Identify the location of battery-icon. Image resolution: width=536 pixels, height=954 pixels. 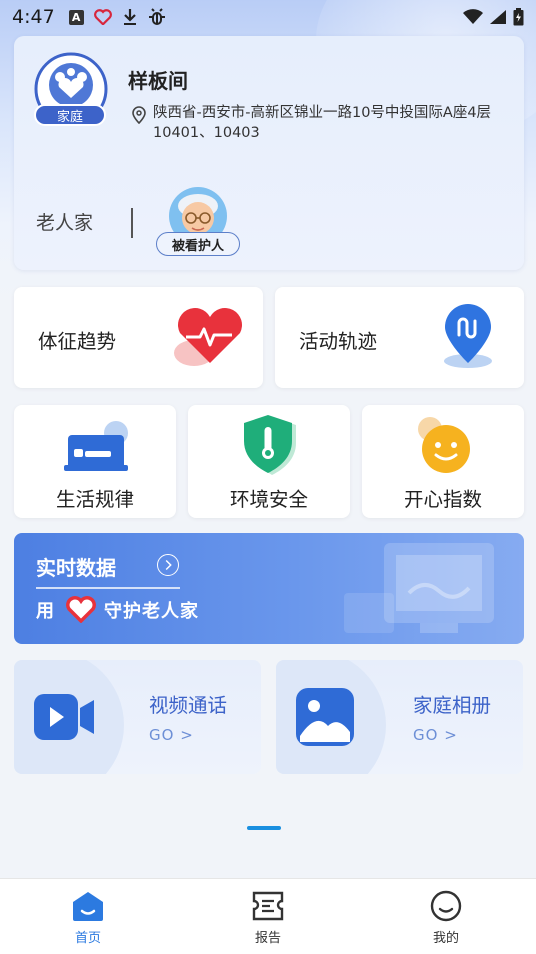
(518, 17).